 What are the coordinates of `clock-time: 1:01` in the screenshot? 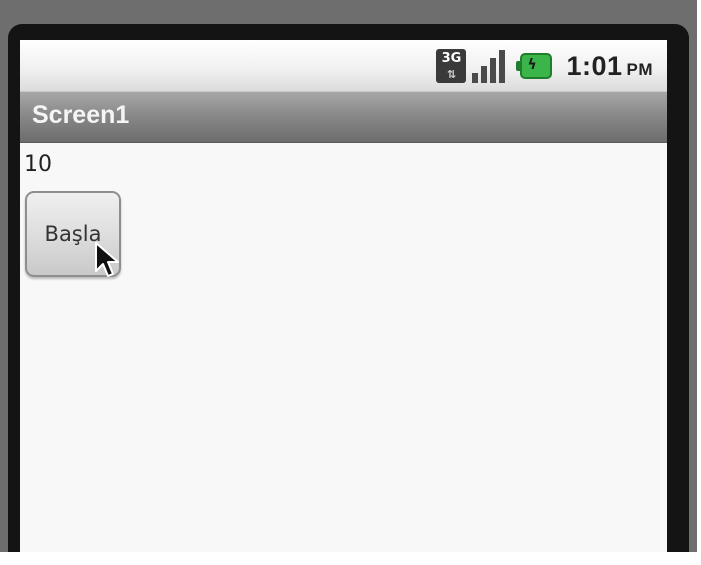 It's located at (594, 65).